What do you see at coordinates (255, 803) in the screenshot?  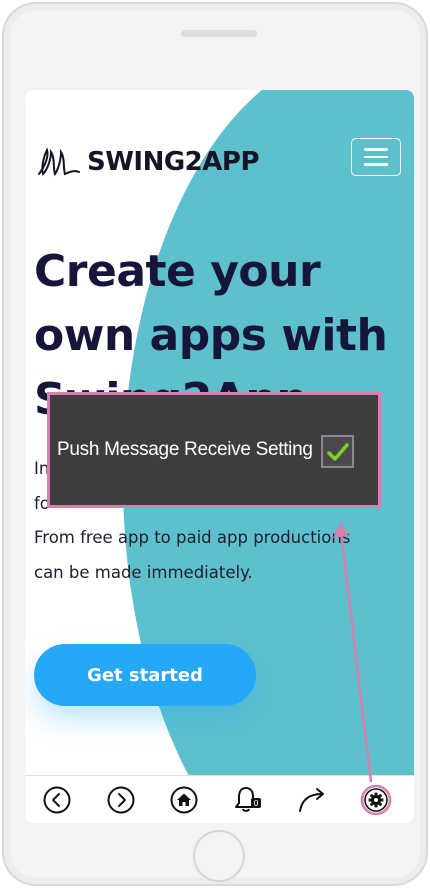 I see `notification-badge: 0` at bounding box center [255, 803].